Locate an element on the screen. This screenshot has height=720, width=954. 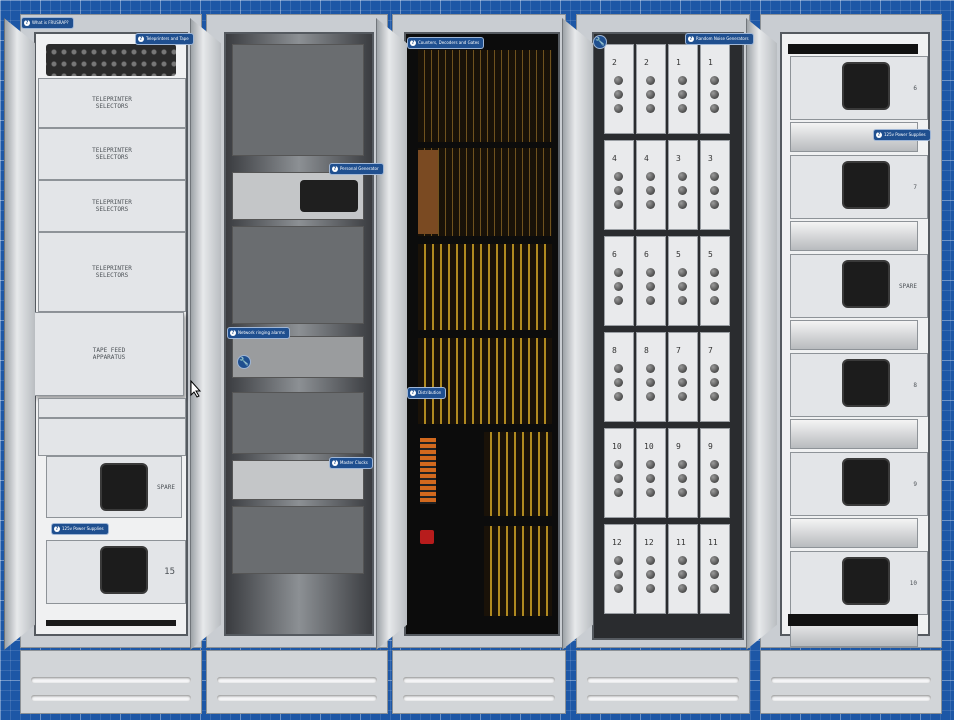
info-tag-what-is: ? What is FRUSRAP? is located at coordinates (47, 23).